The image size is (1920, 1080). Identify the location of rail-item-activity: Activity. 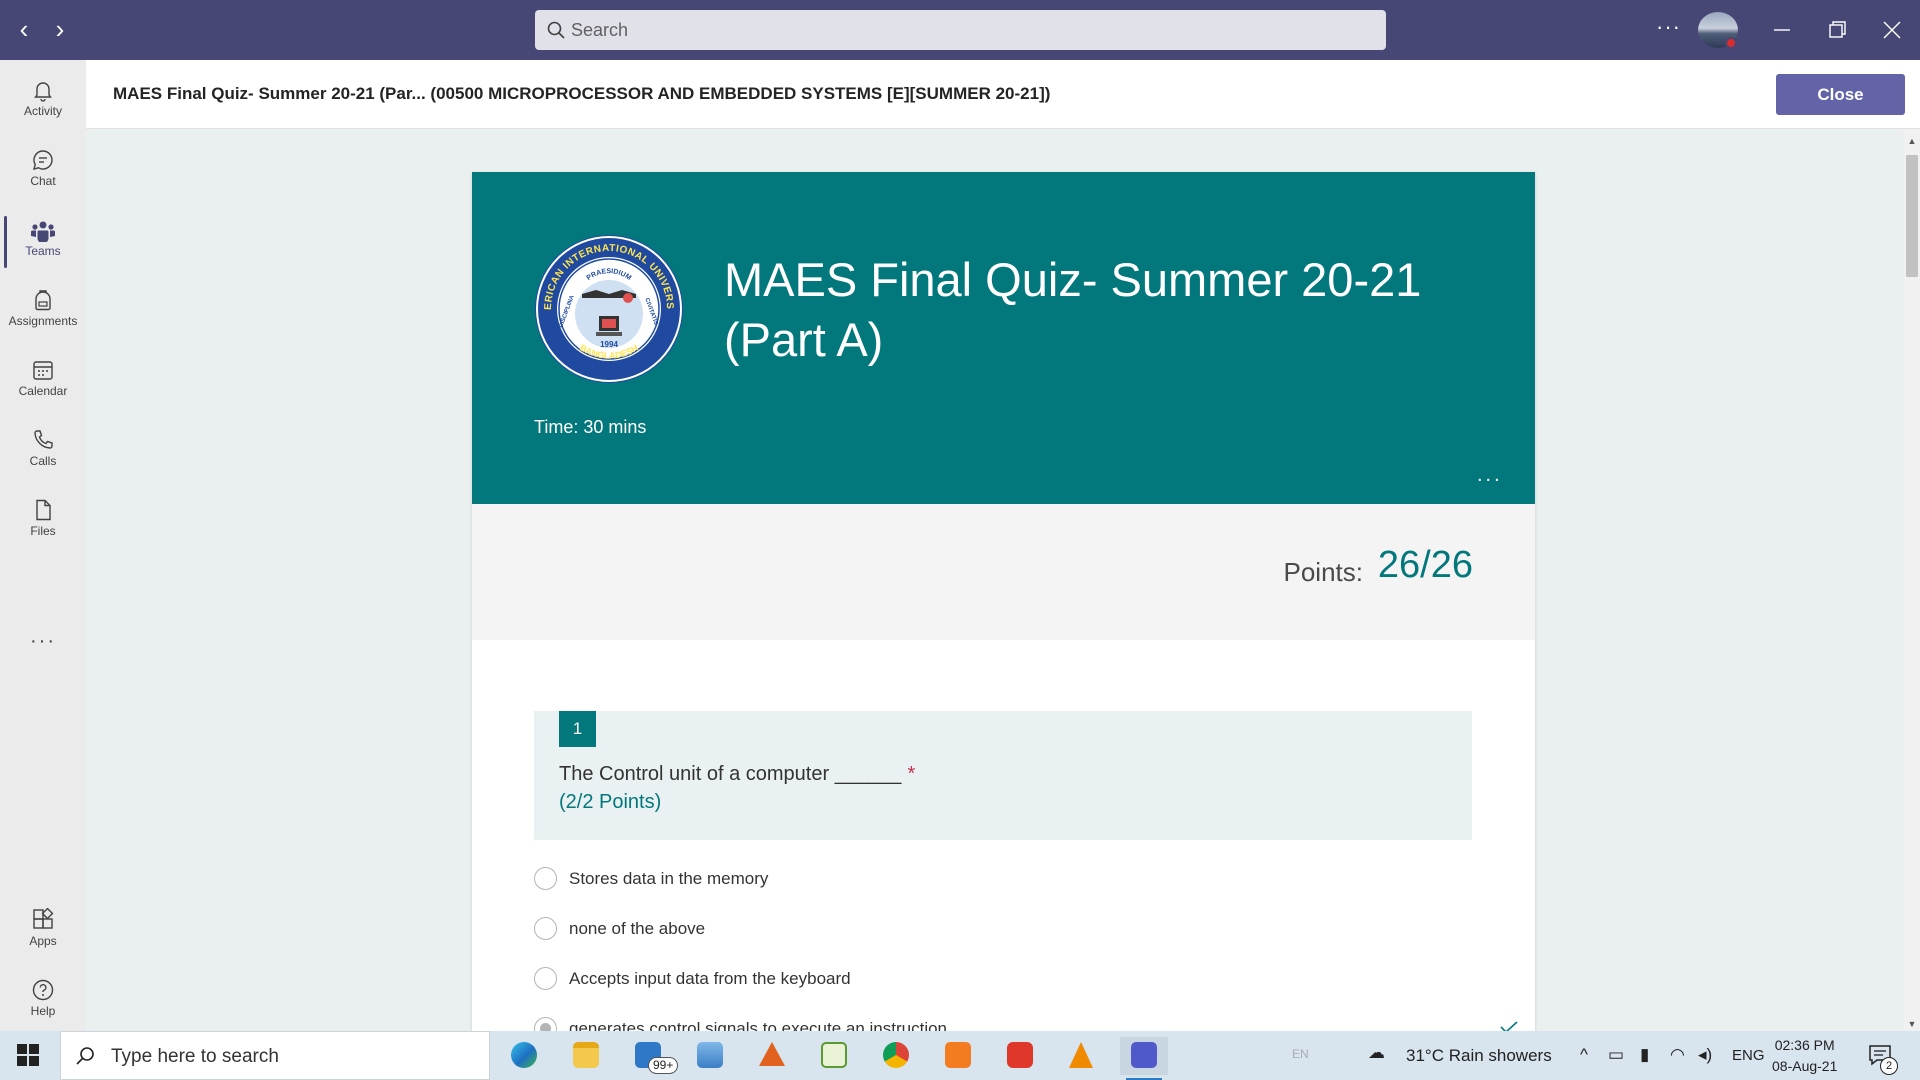
(43, 102).